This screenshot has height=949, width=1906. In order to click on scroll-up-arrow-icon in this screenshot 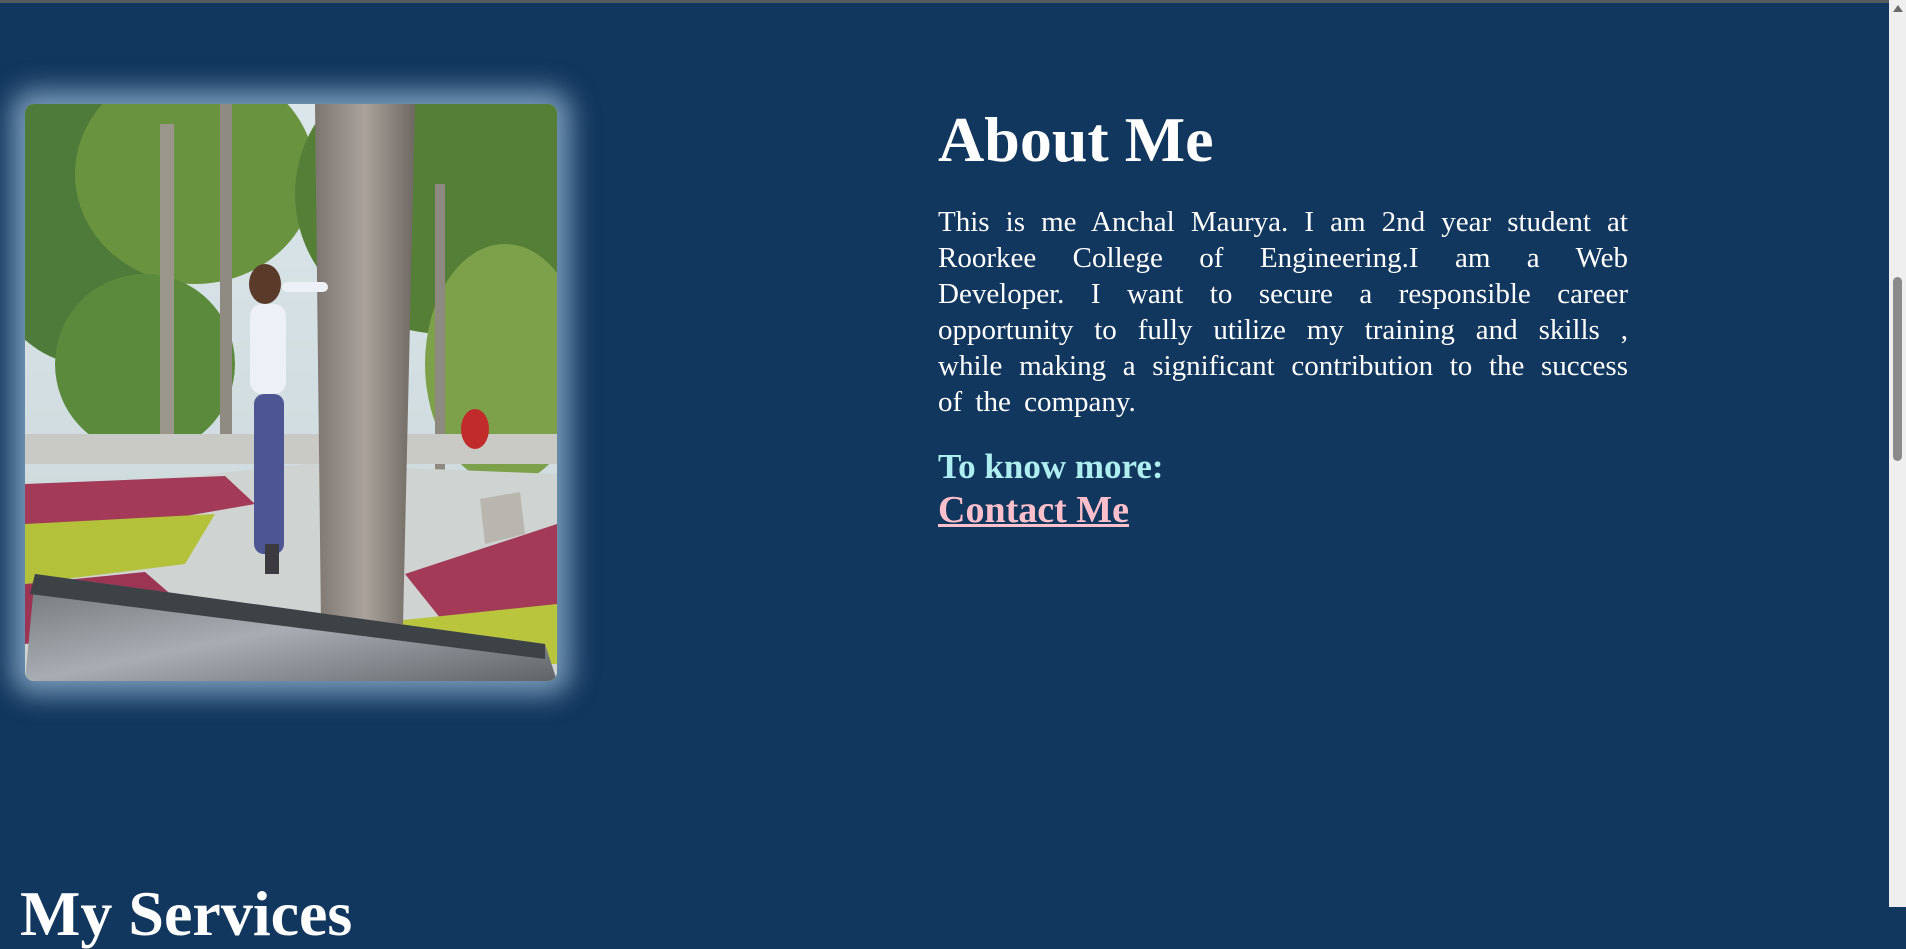, I will do `click(1898, 8)`.